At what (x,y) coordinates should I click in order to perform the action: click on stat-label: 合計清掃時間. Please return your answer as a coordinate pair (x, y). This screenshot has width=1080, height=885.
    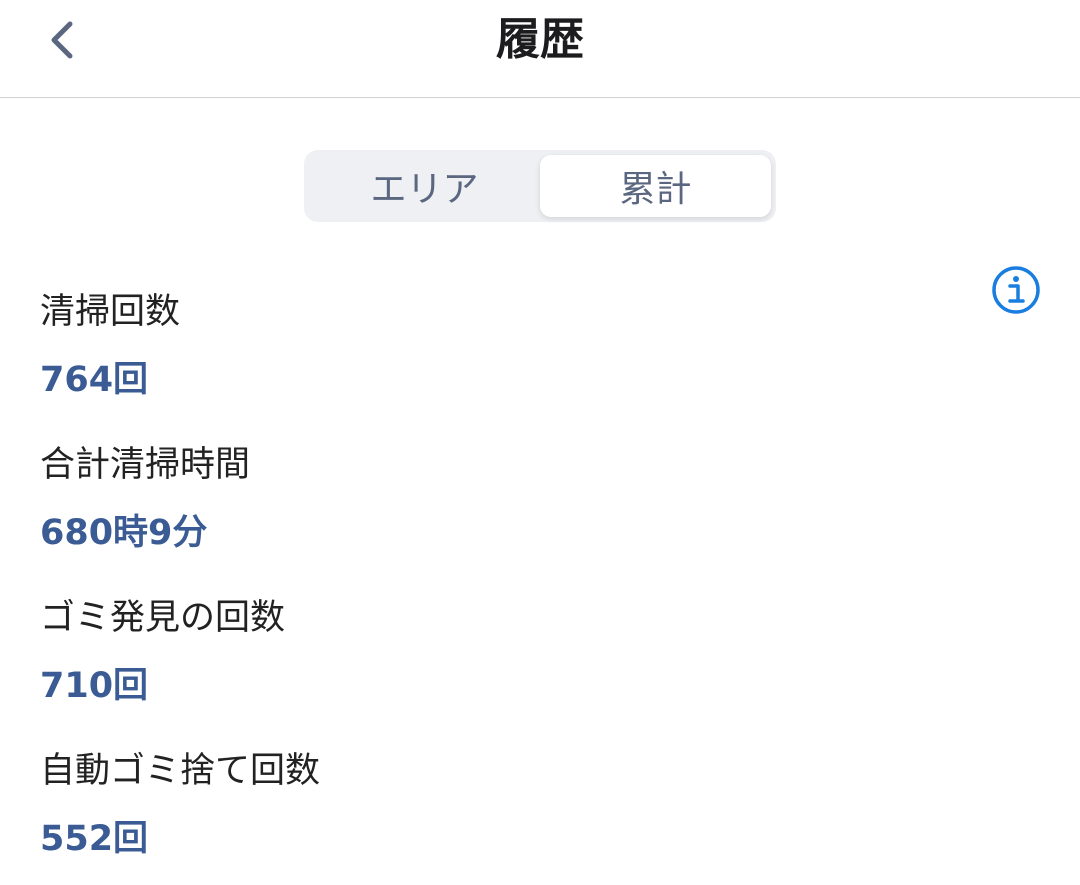
    Looking at the image, I should click on (145, 465).